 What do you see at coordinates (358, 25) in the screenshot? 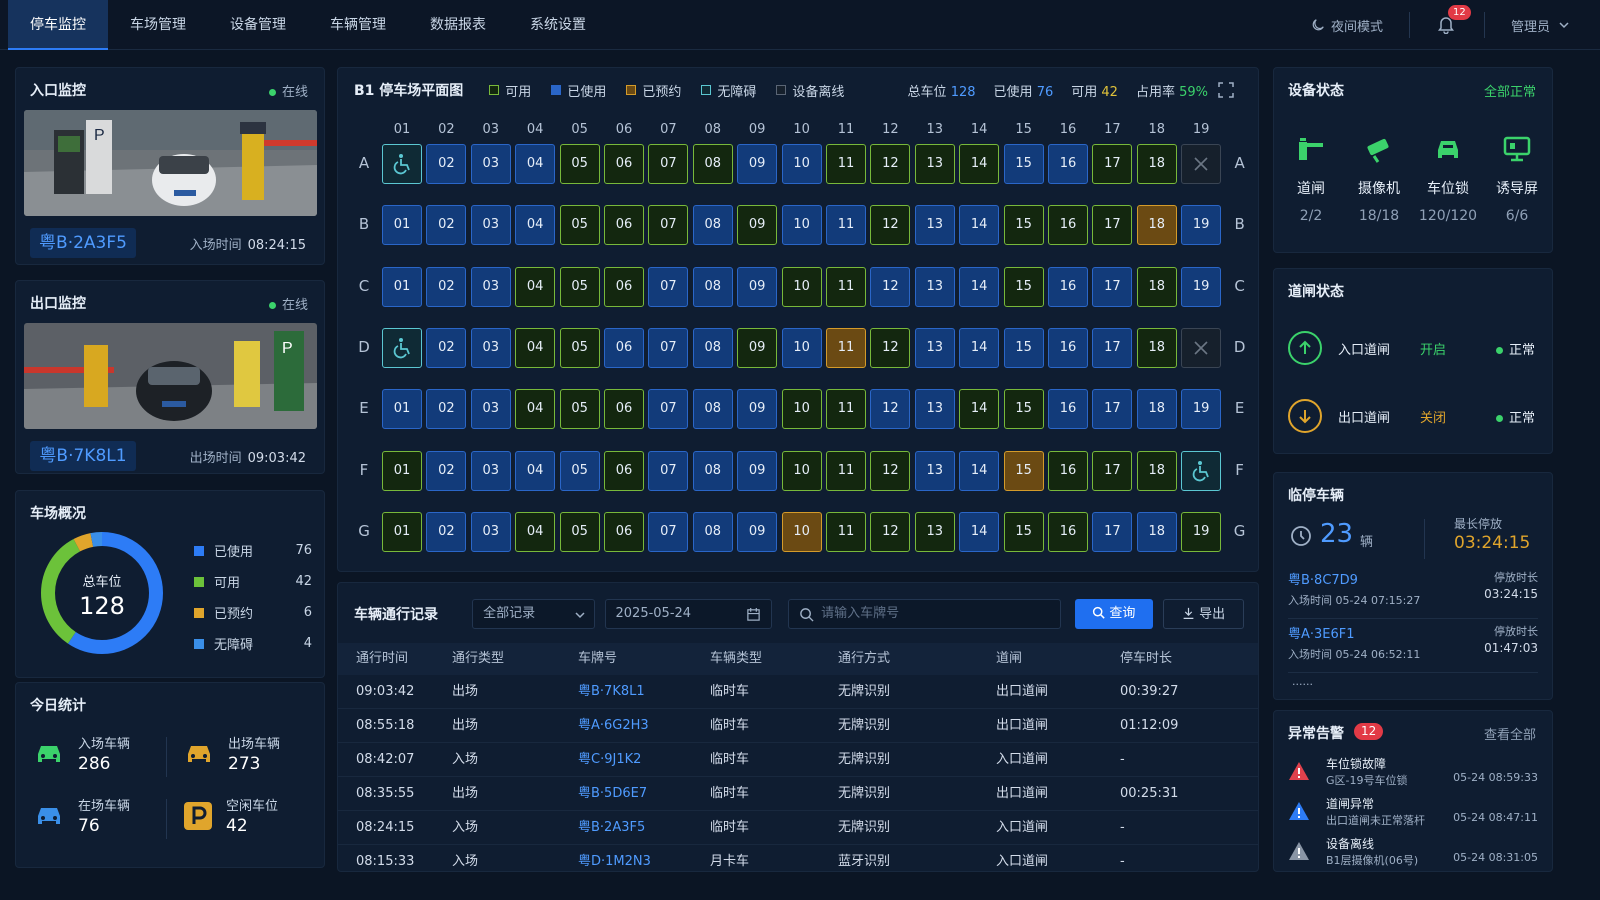
I see `nav-vehicle-management: 车辆管理` at bounding box center [358, 25].